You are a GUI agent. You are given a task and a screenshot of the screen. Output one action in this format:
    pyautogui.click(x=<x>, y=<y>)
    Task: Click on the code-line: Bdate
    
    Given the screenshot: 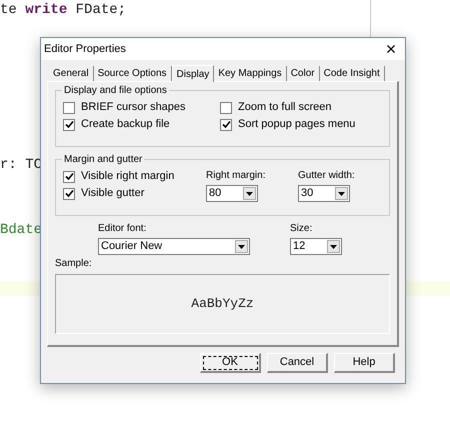 What is the action you would take?
    pyautogui.click(x=21, y=230)
    